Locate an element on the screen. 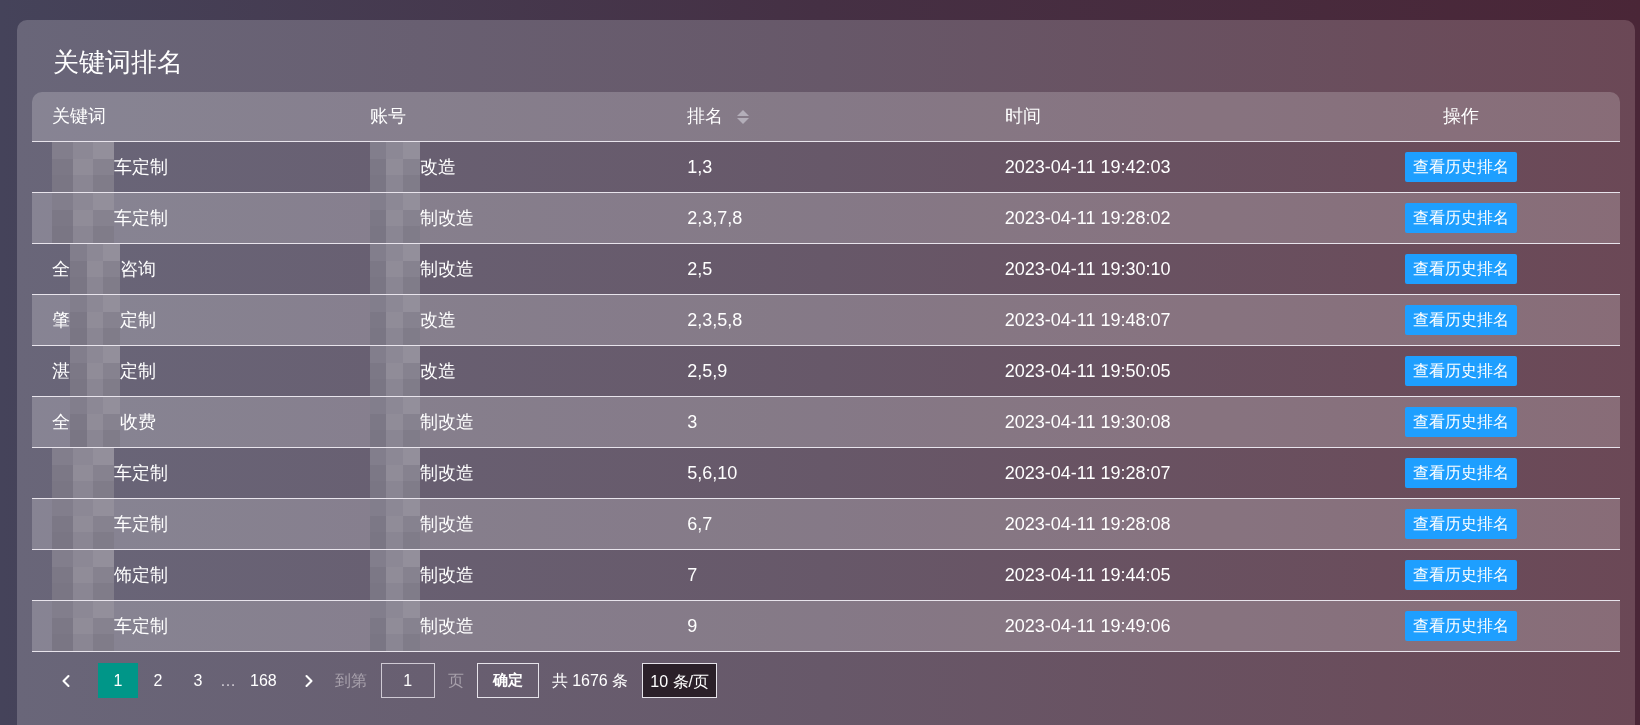 The image size is (1640, 725). page-button: 2 is located at coordinates (158, 680).